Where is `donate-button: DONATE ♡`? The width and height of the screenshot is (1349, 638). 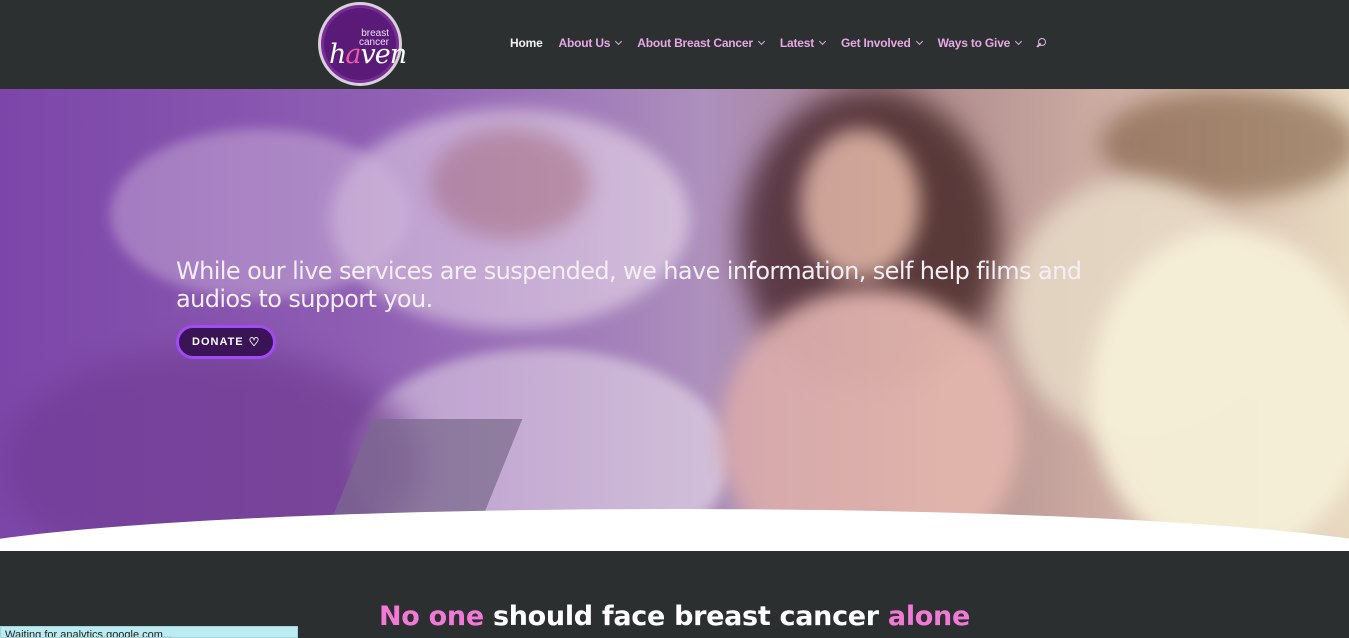 donate-button: DONATE ♡ is located at coordinates (226, 342).